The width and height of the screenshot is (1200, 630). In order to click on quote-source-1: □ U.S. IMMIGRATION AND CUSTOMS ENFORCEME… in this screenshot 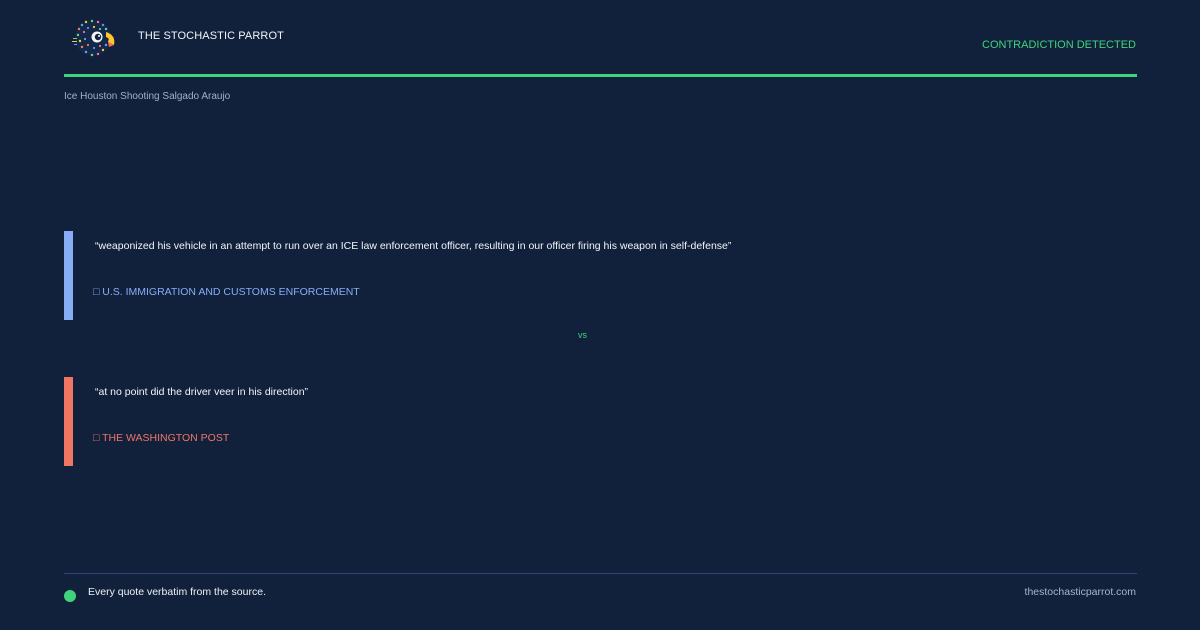, I will do `click(226, 292)`.